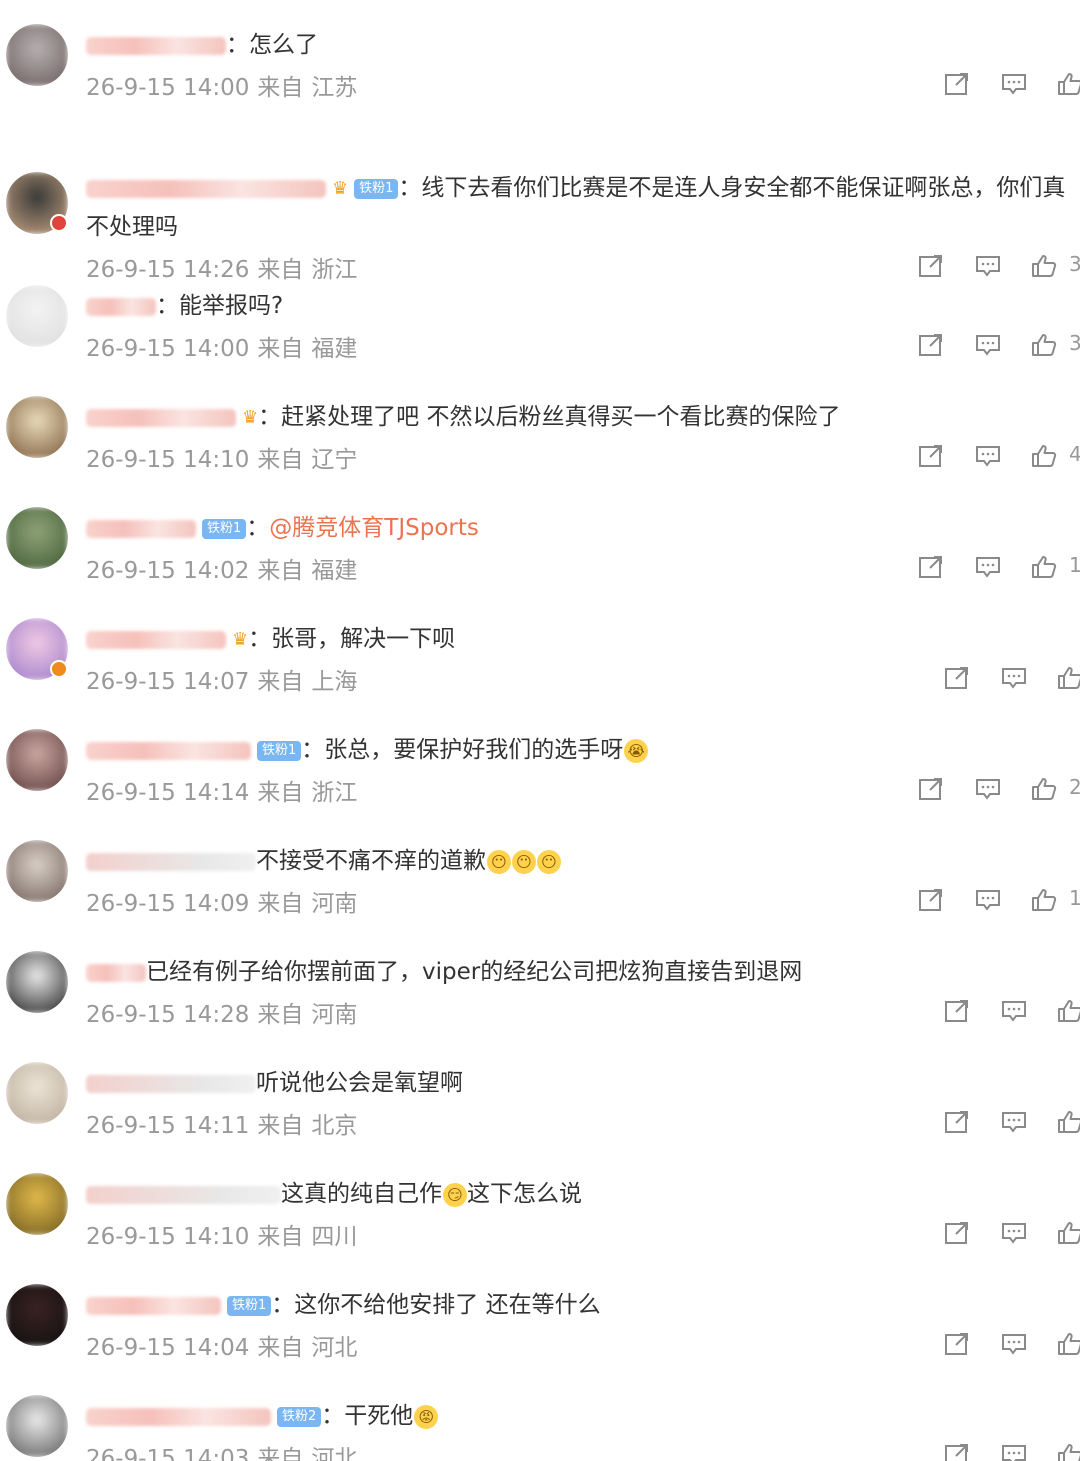  I want to click on comment-meta: 26-9-15 14:28 来自 河南, so click(221, 1012).